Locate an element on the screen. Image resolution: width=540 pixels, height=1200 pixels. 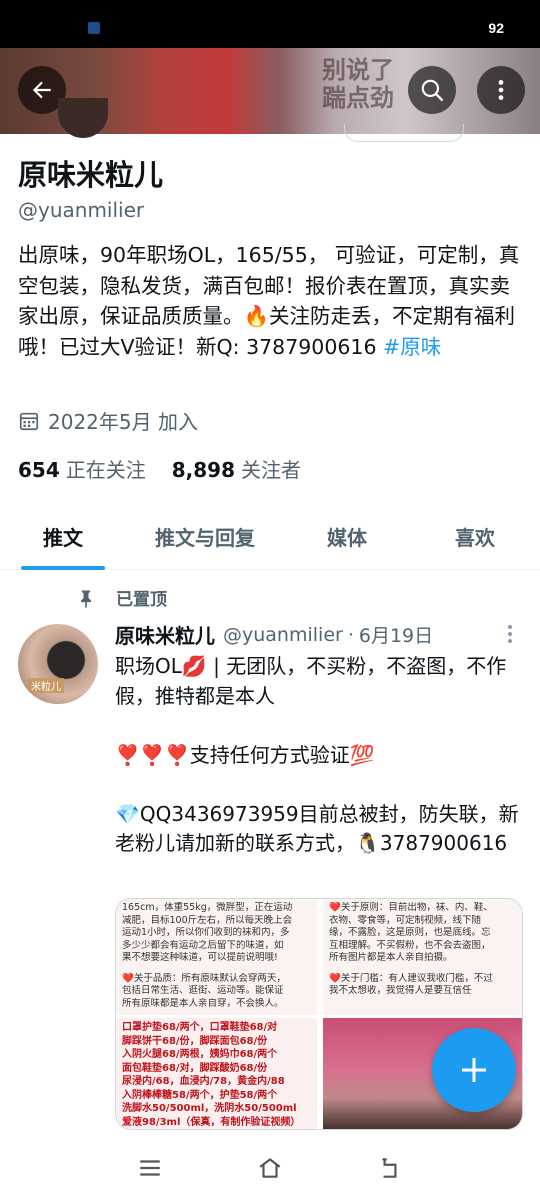
arrow-left-icon is located at coordinates (41, 90).